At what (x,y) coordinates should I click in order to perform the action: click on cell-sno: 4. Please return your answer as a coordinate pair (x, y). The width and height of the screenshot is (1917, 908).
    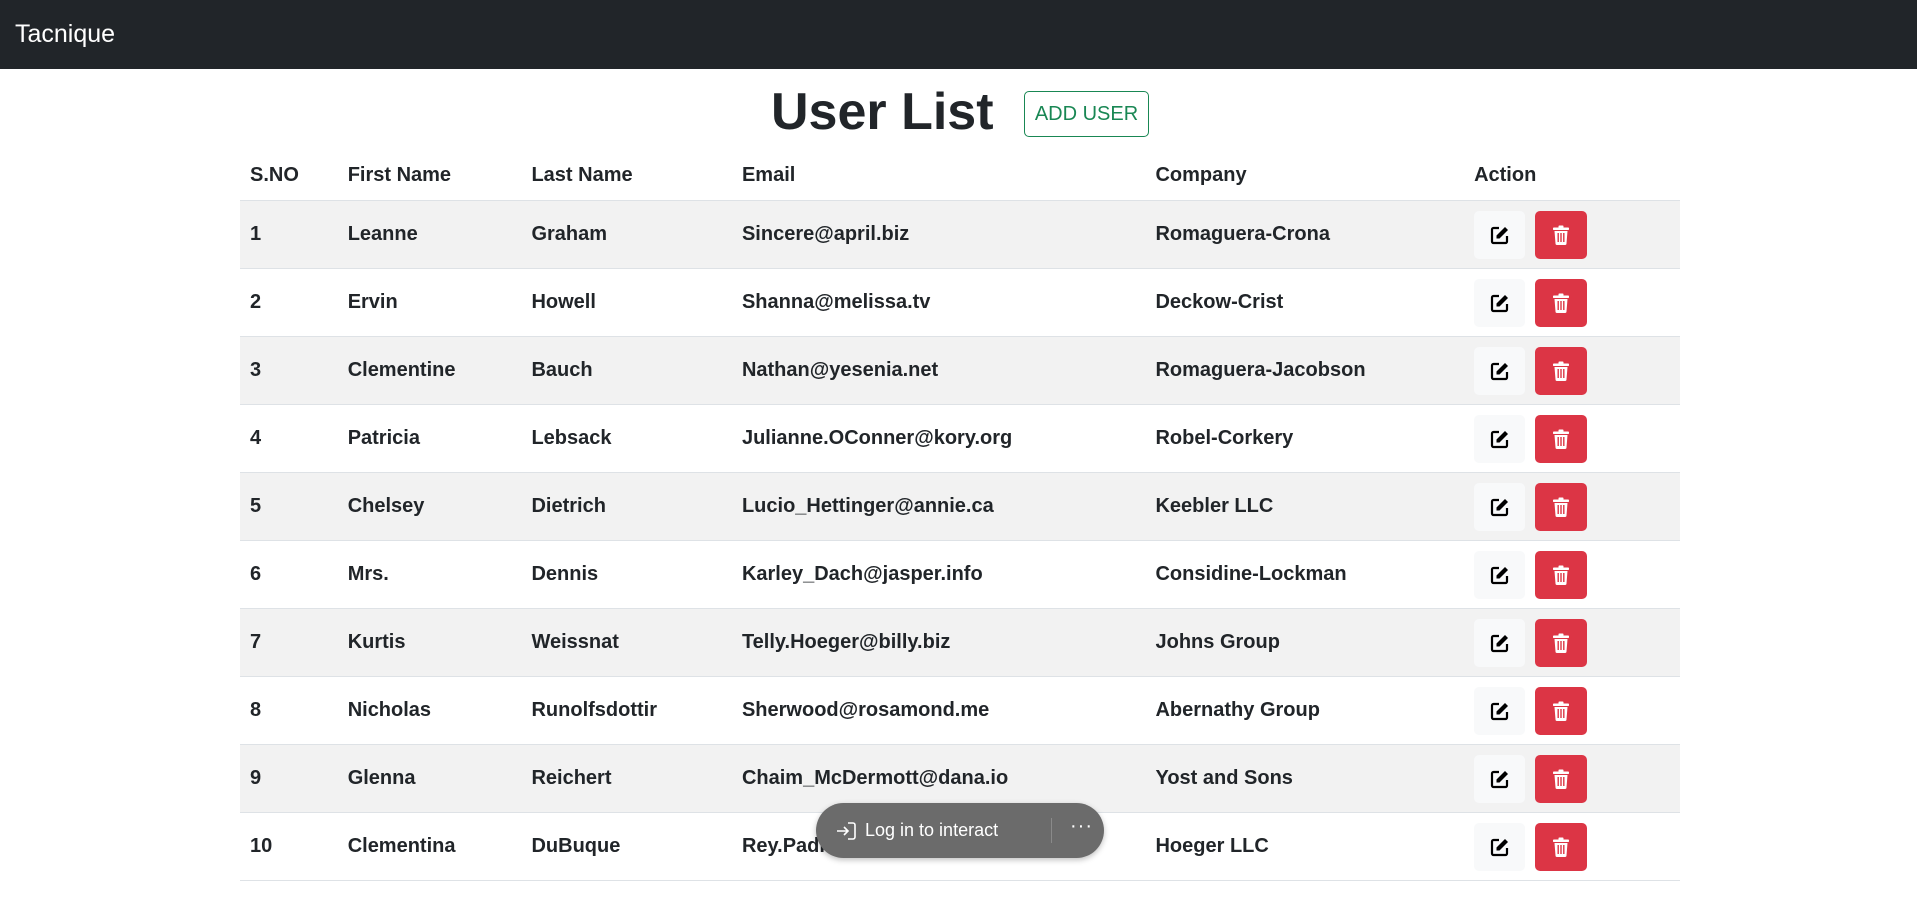
    Looking at the image, I should click on (289, 438).